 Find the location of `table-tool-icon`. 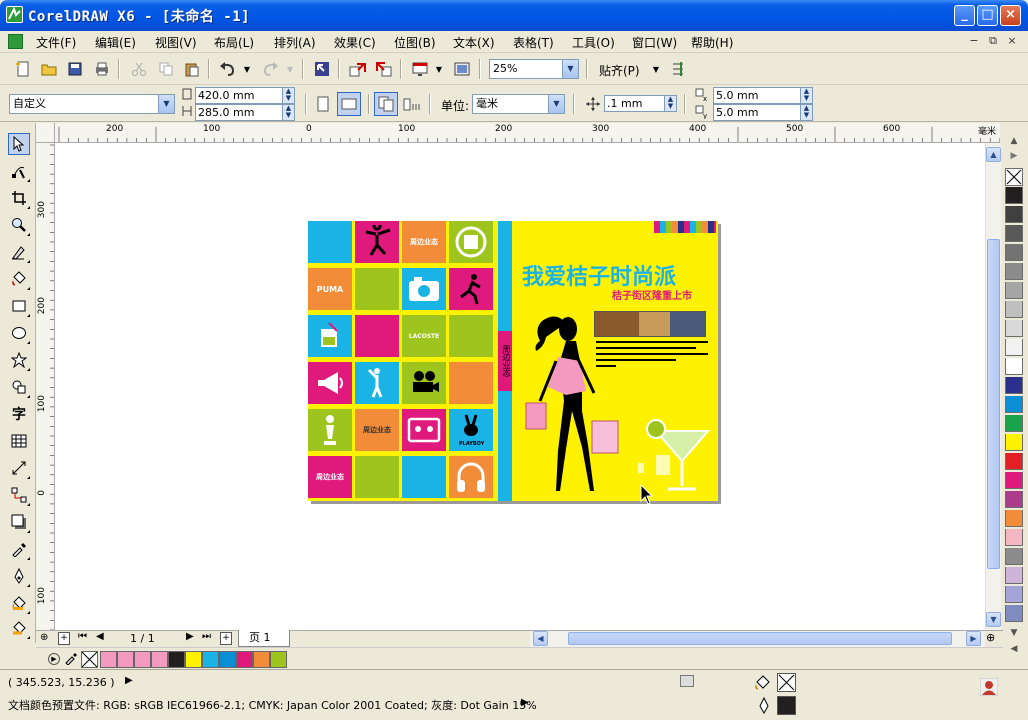

table-tool-icon is located at coordinates (19, 441).